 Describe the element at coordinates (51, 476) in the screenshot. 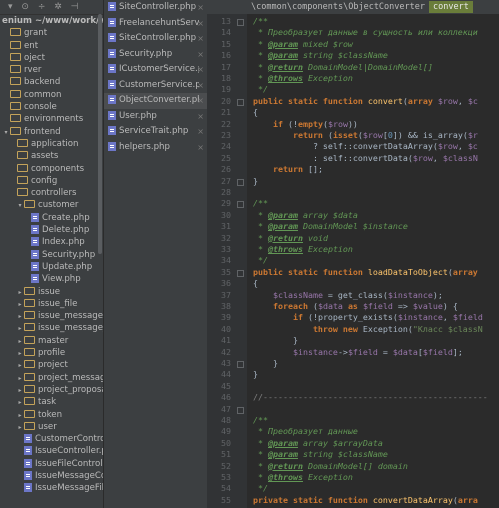

I see `tree-item-issuemessagecontro: IssueMessageContro` at that location.